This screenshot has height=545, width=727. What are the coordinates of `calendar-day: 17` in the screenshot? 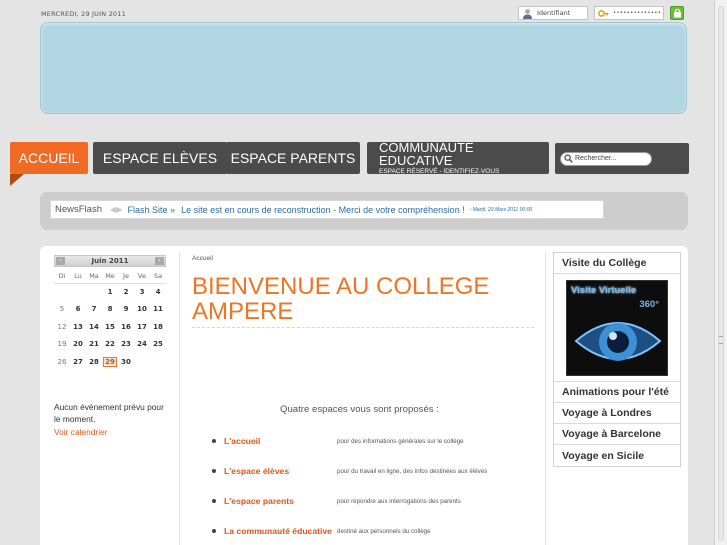 It's located at (142, 327).